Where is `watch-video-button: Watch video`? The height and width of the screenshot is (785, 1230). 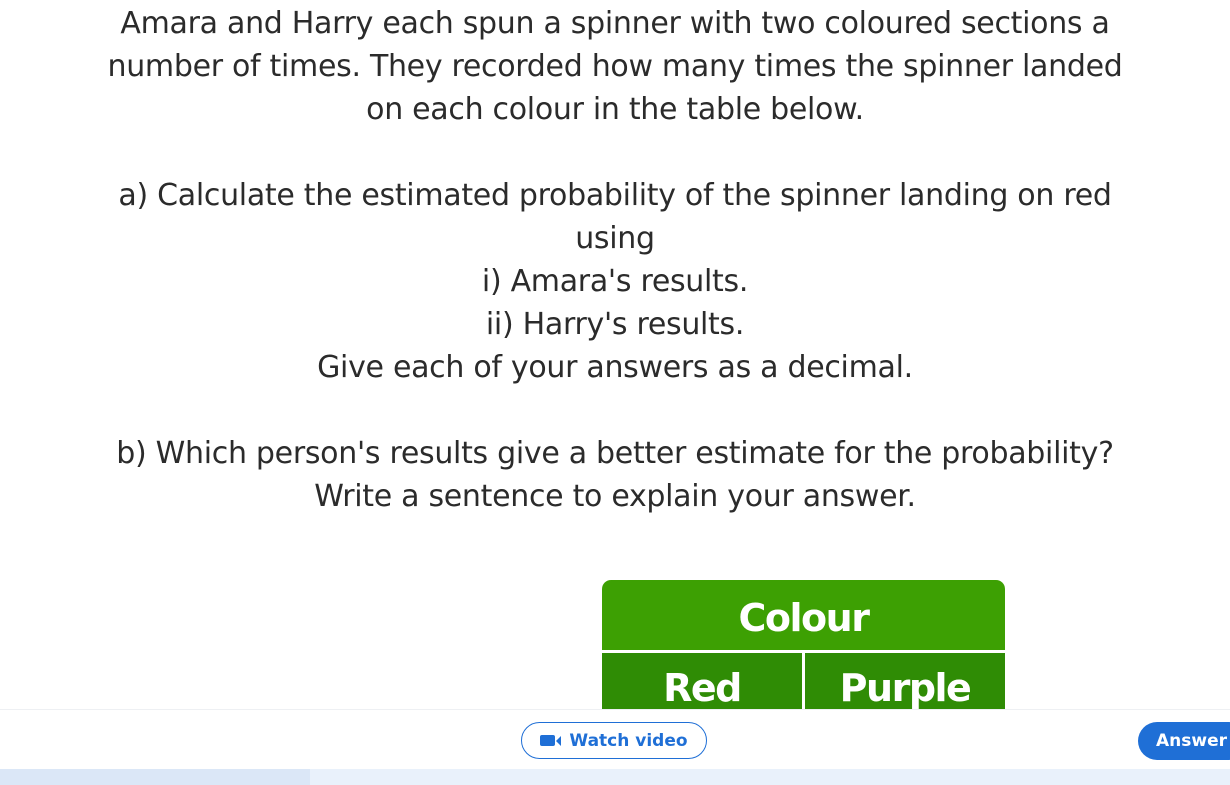
watch-video-button: Watch video is located at coordinates (614, 740).